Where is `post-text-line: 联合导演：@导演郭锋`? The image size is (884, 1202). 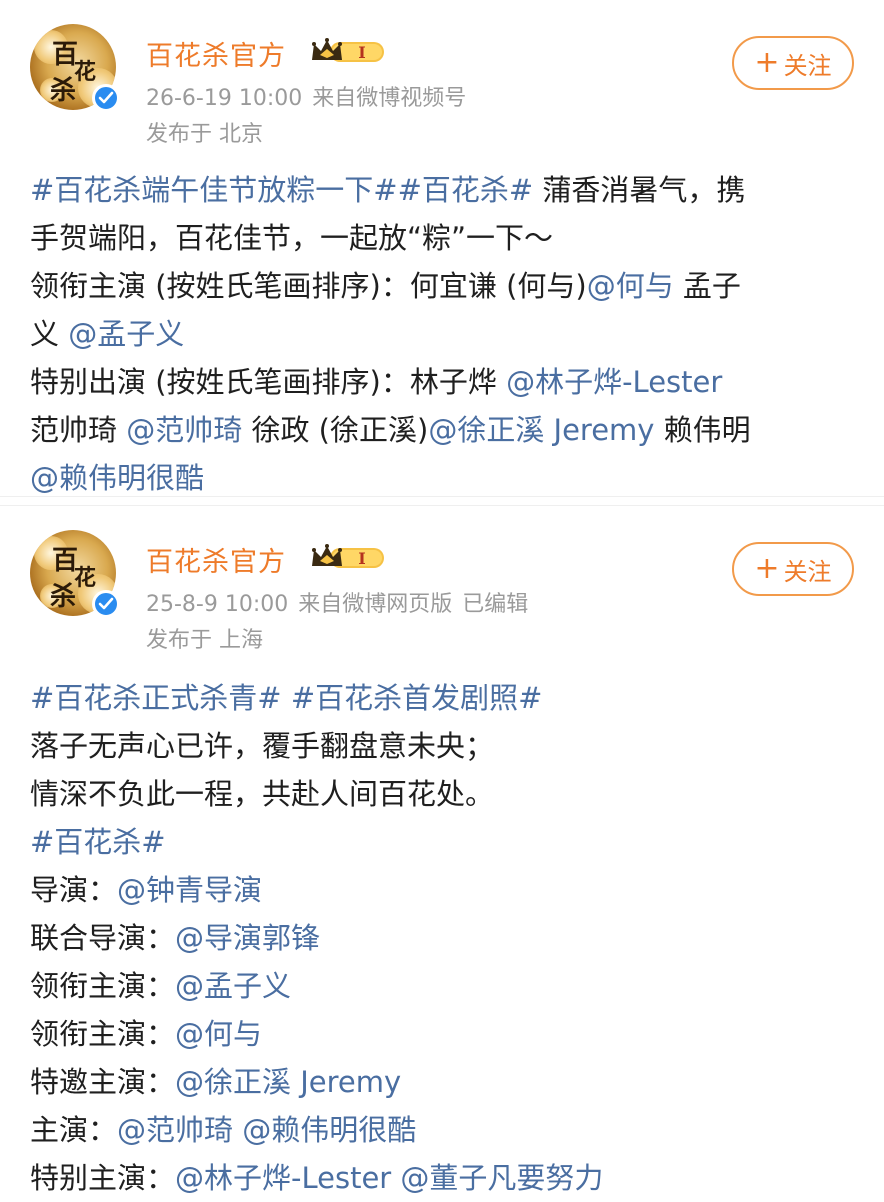
post-text-line: 联合导演：@导演郭锋 is located at coordinates (316, 938).